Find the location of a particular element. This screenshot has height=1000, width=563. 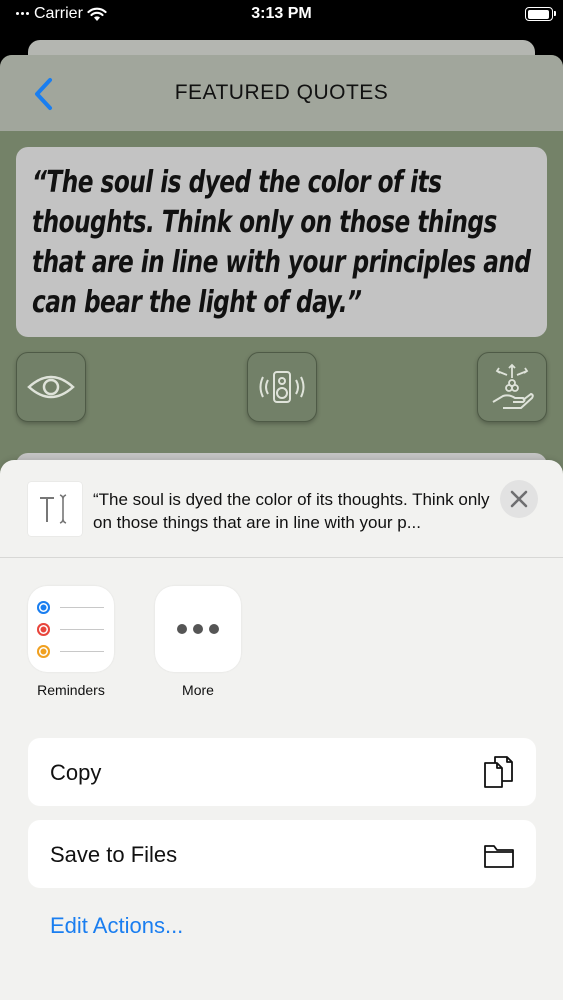

share-hand-icon is located at coordinates (513, 386).